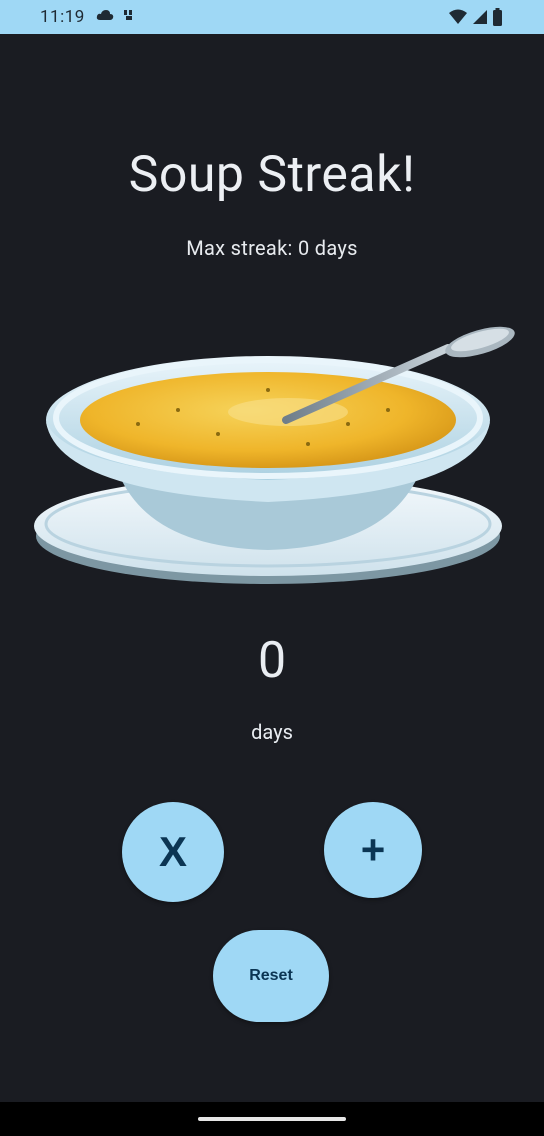 The image size is (544, 1136). What do you see at coordinates (373, 850) in the screenshot?
I see `increment-streak-button: +` at bounding box center [373, 850].